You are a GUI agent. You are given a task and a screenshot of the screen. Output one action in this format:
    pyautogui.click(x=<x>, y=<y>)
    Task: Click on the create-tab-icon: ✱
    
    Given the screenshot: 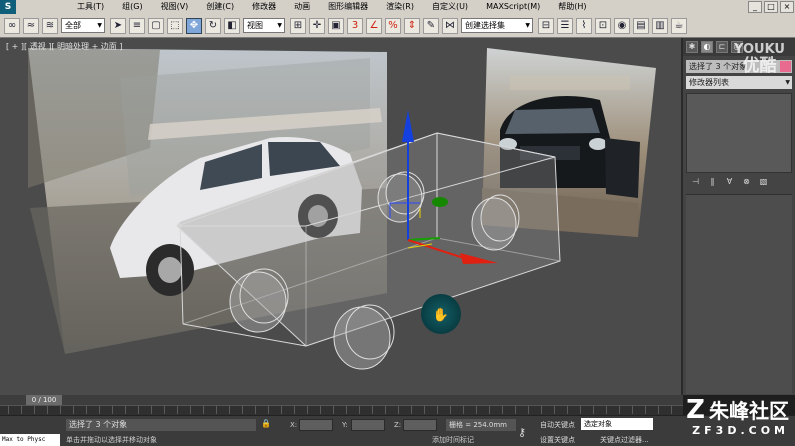 What is the action you would take?
    pyautogui.click(x=692, y=47)
    